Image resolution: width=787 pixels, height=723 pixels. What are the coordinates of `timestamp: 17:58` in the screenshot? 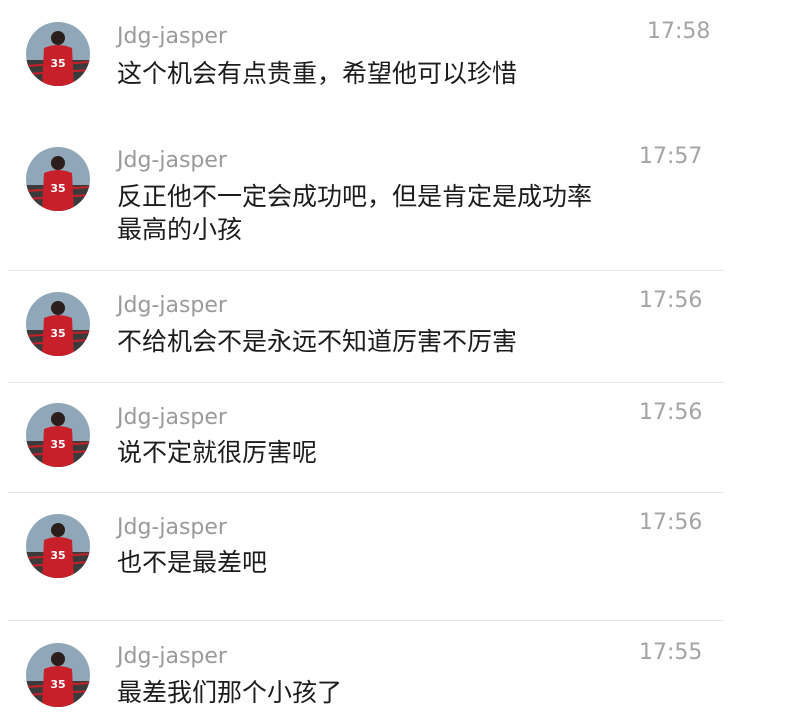 It's located at (679, 31).